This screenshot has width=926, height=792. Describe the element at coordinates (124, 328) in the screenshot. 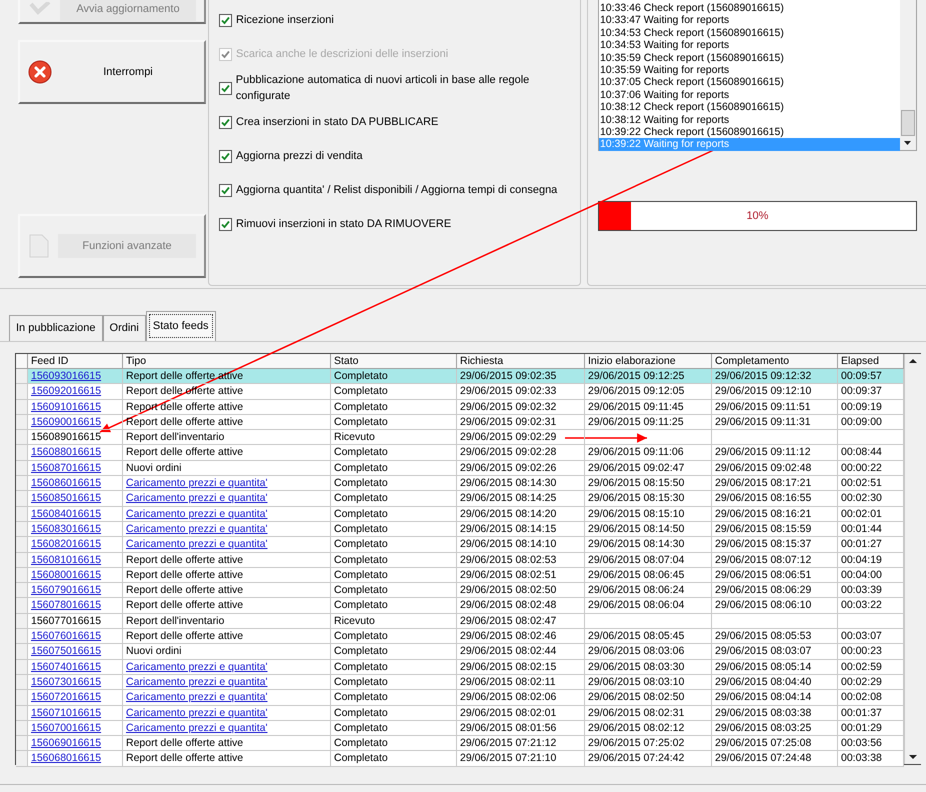

I see `tab: Ordini` at that location.